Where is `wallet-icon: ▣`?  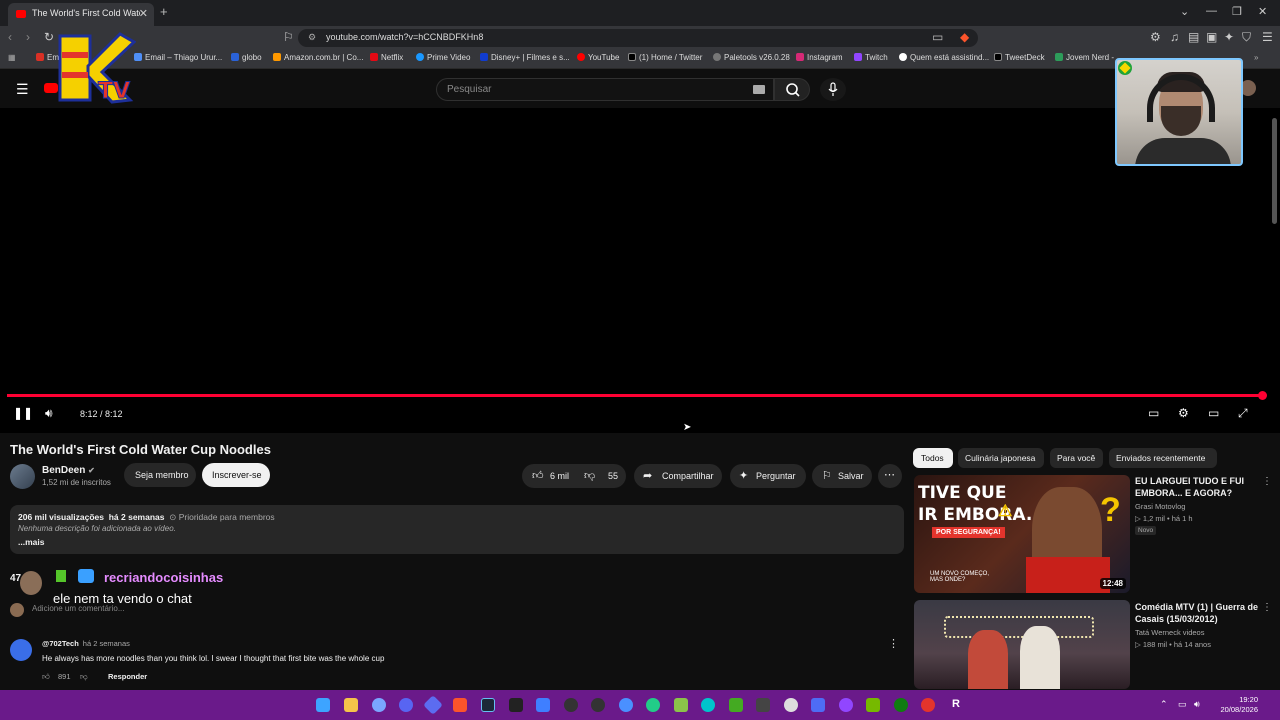 wallet-icon: ▣ is located at coordinates (1211, 37).